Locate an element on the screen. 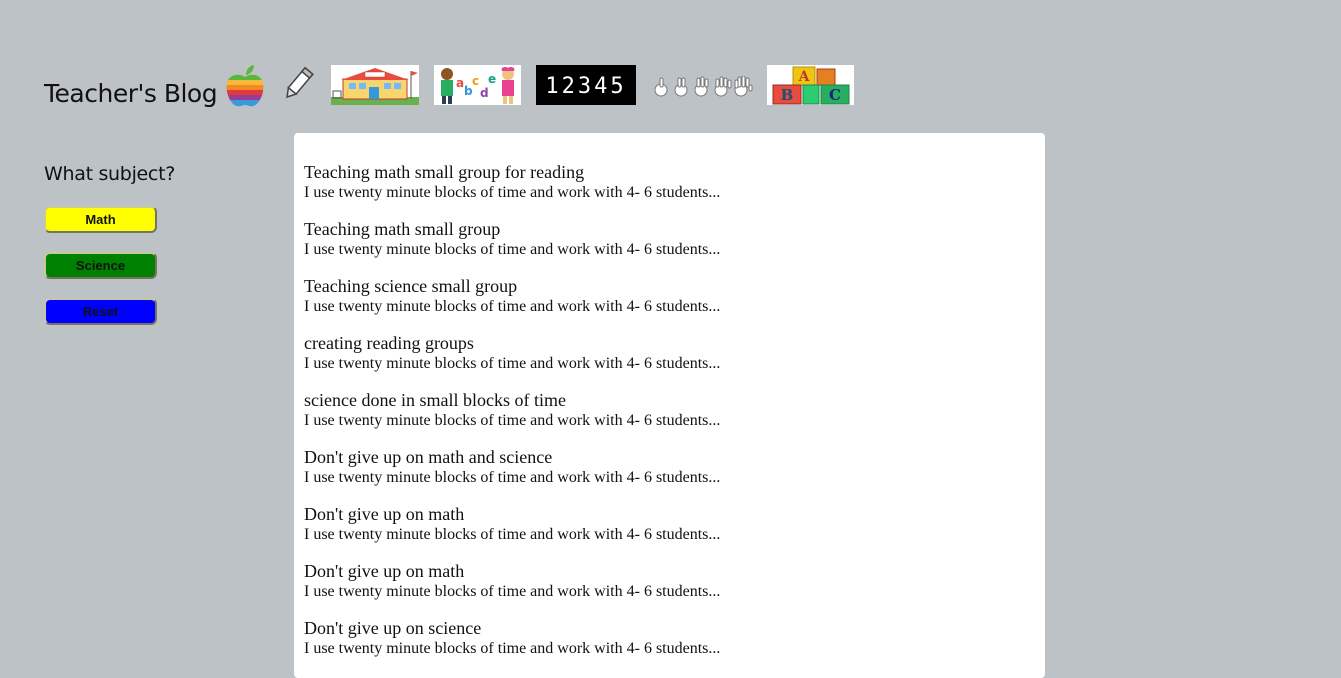  svg-text: c is located at coordinates (475, 81).